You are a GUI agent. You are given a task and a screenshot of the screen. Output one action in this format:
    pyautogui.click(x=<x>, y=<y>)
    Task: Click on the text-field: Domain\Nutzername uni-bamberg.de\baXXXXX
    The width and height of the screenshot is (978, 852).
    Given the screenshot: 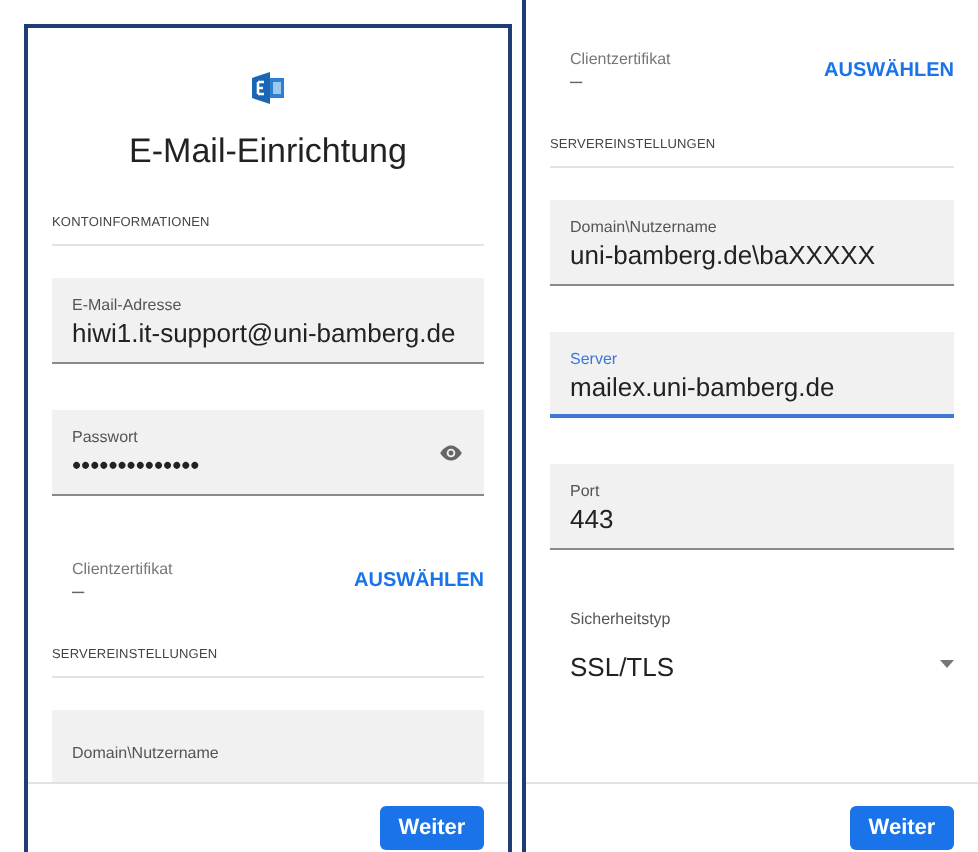 What is the action you would take?
    pyautogui.click(x=752, y=243)
    